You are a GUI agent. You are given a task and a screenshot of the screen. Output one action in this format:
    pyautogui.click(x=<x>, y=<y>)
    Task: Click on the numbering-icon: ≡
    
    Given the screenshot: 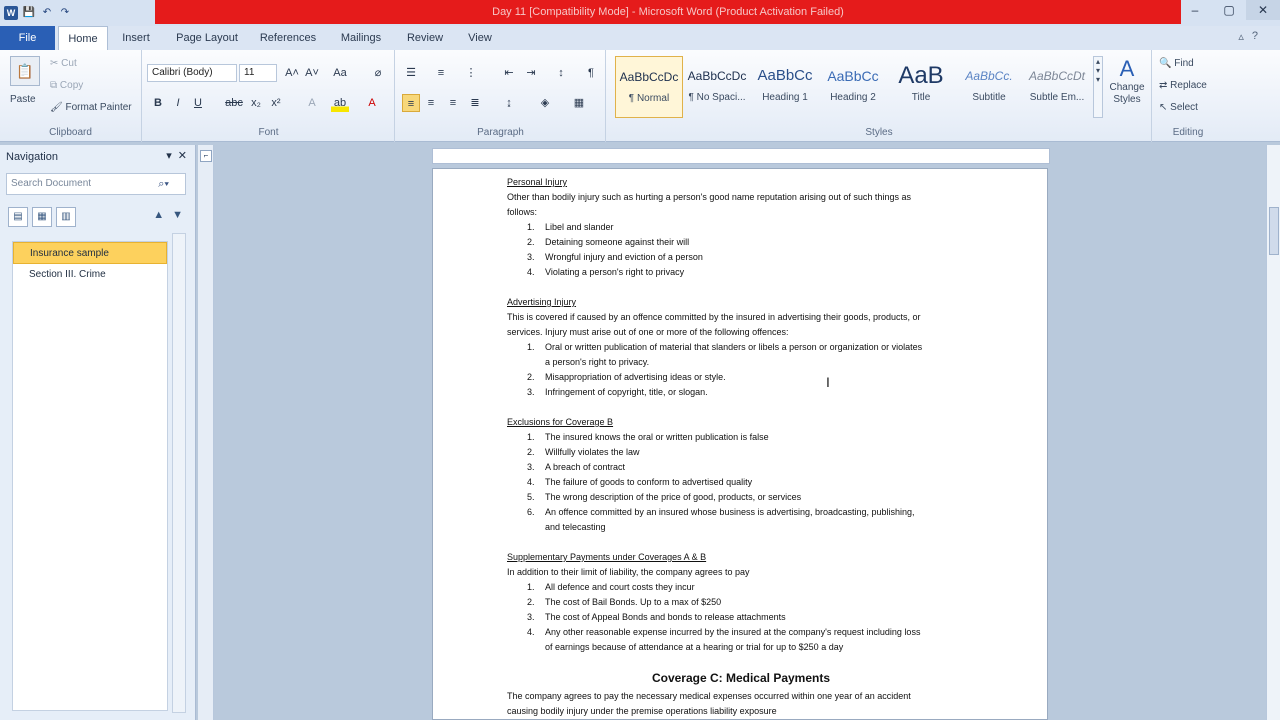 What is the action you would take?
    pyautogui.click(x=441, y=73)
    